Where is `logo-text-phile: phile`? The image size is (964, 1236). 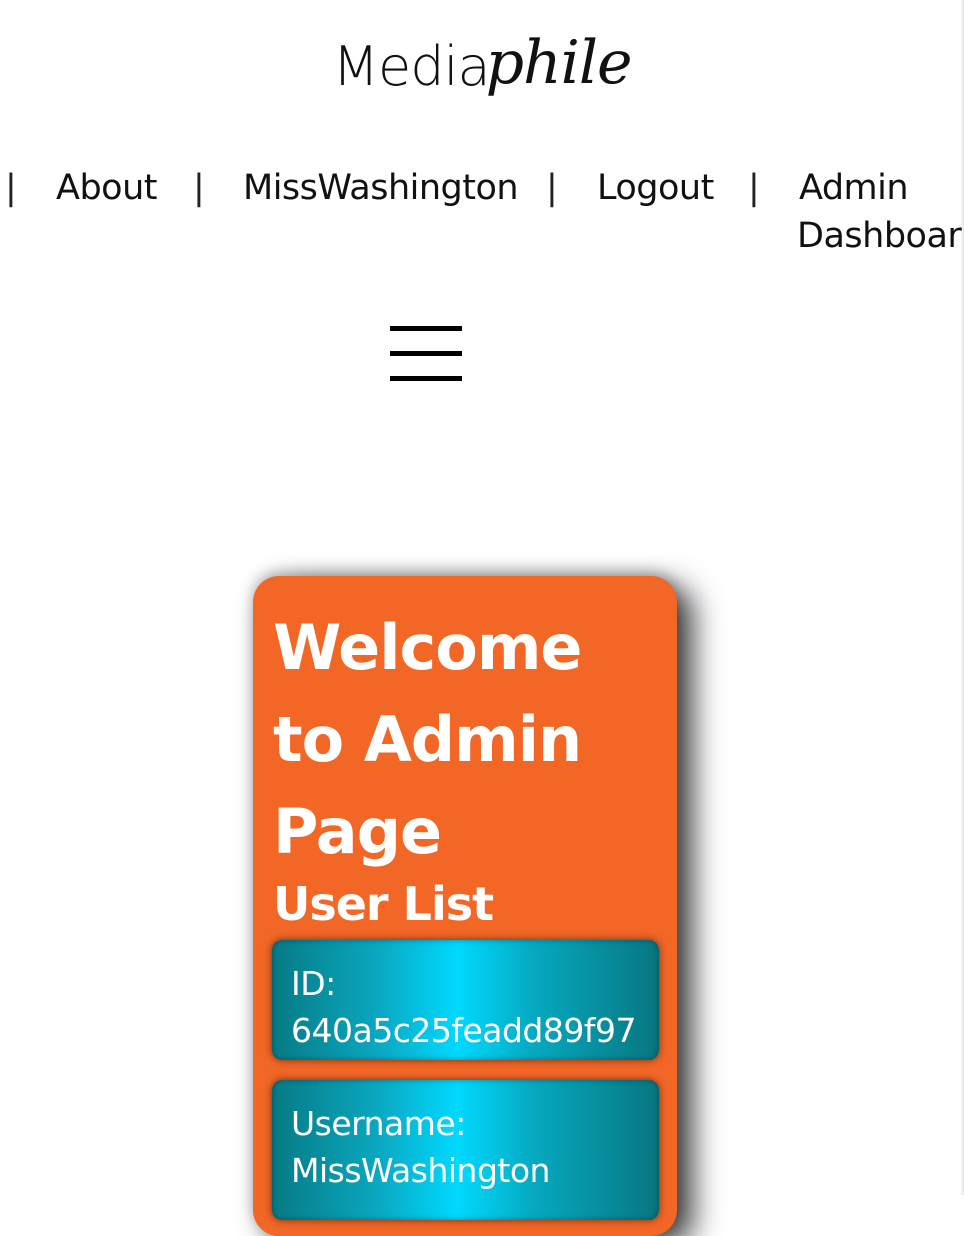
logo-text-phile: phile is located at coordinates (559, 63).